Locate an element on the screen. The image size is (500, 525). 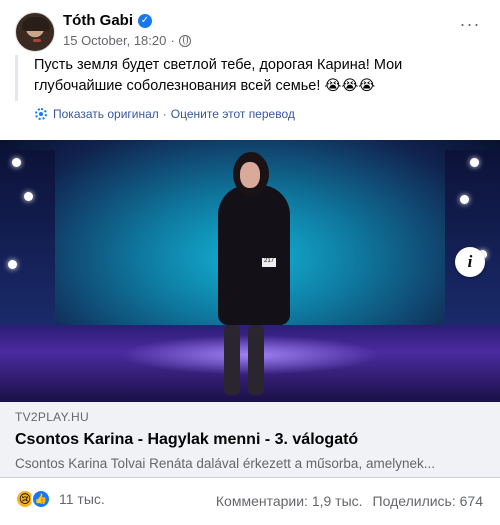
author-avatar is located at coordinates (35, 32).